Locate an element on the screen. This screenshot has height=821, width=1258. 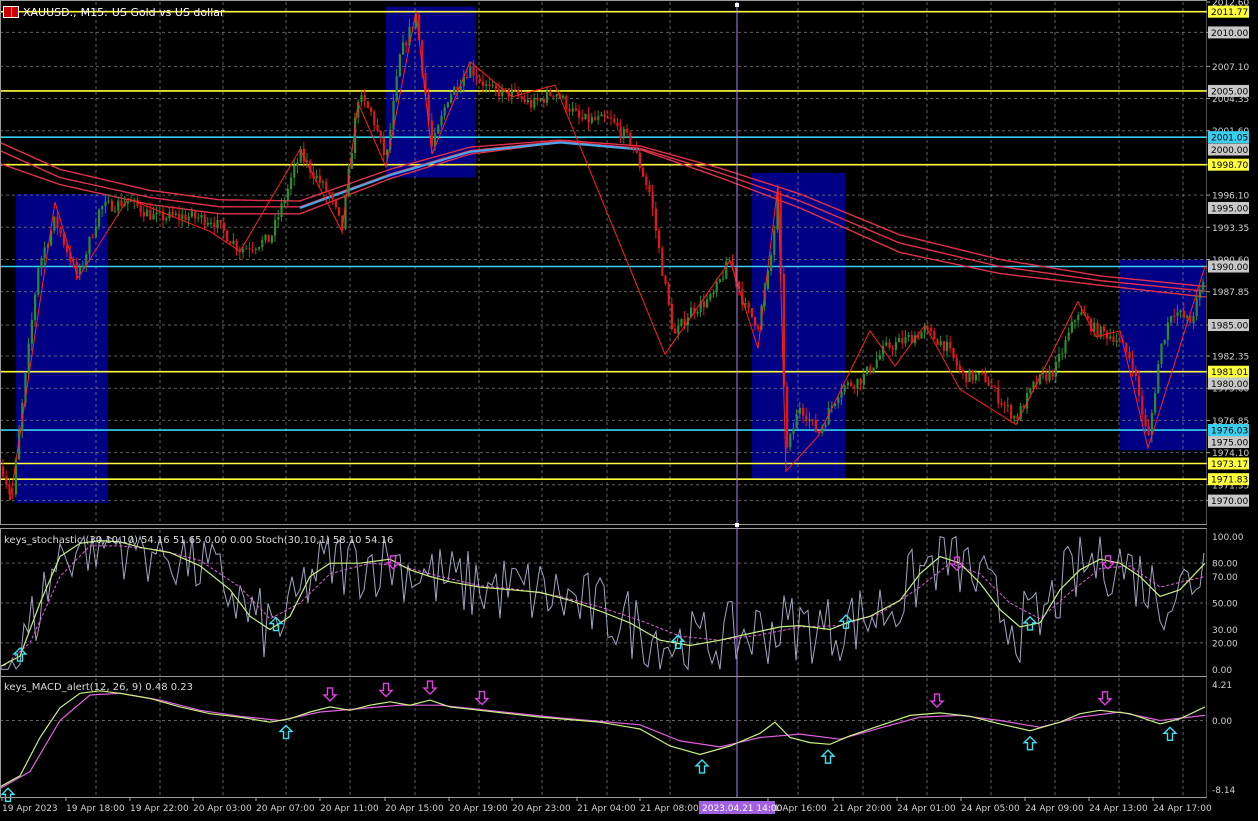
symbol-label: XAUUSD. is located at coordinates (48, 12).